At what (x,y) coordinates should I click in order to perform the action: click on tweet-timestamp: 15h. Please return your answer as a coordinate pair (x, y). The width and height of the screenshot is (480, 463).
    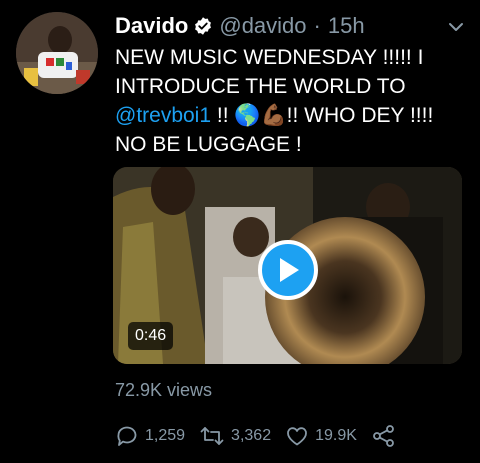
    Looking at the image, I should click on (346, 26).